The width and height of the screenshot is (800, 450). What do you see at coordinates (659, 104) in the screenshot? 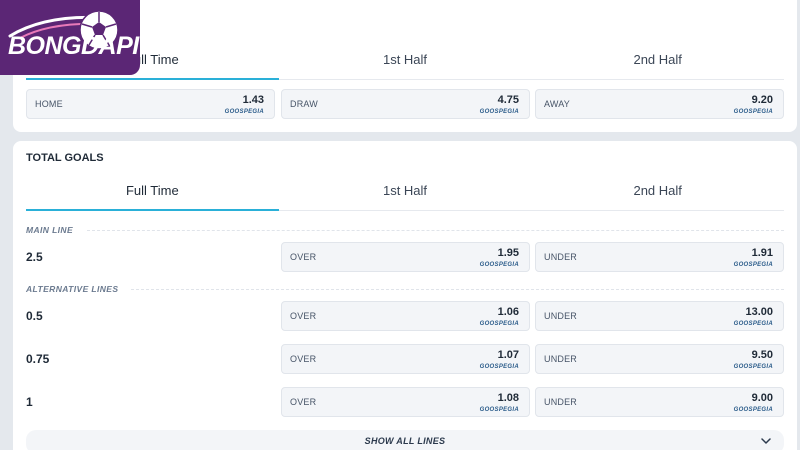
I see `odds-away-button: AWAY 9.20 GOOSPEGIA` at bounding box center [659, 104].